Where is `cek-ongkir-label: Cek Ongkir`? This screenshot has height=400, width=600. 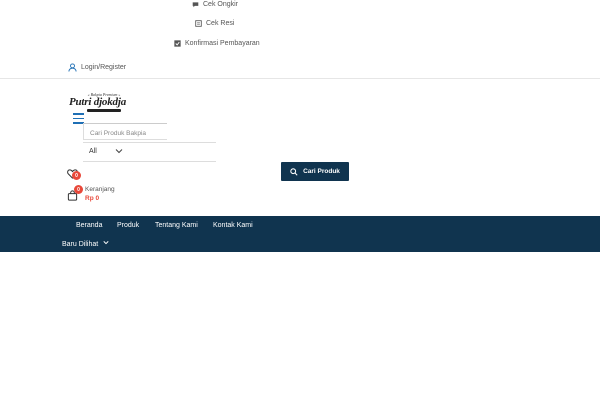 cek-ongkir-label: Cek Ongkir is located at coordinates (221, 4).